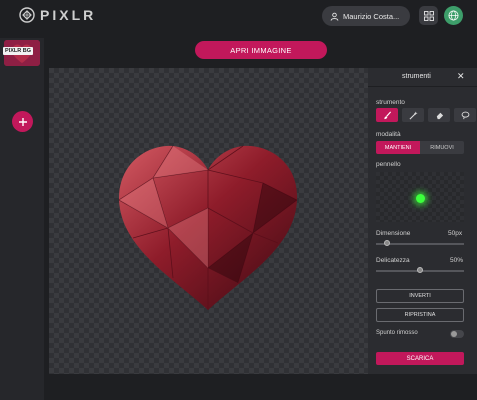 The image size is (477, 400). What do you see at coordinates (420, 315) in the screenshot?
I see `restore-button: RIPRISTINA` at bounding box center [420, 315].